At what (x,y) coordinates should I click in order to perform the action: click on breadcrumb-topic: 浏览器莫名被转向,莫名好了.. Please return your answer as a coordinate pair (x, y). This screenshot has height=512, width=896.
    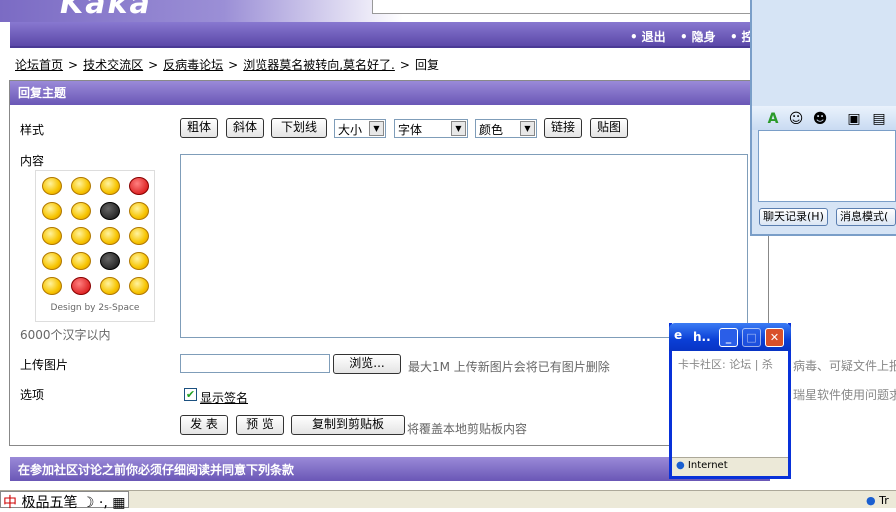
    Looking at the image, I should click on (319, 65).